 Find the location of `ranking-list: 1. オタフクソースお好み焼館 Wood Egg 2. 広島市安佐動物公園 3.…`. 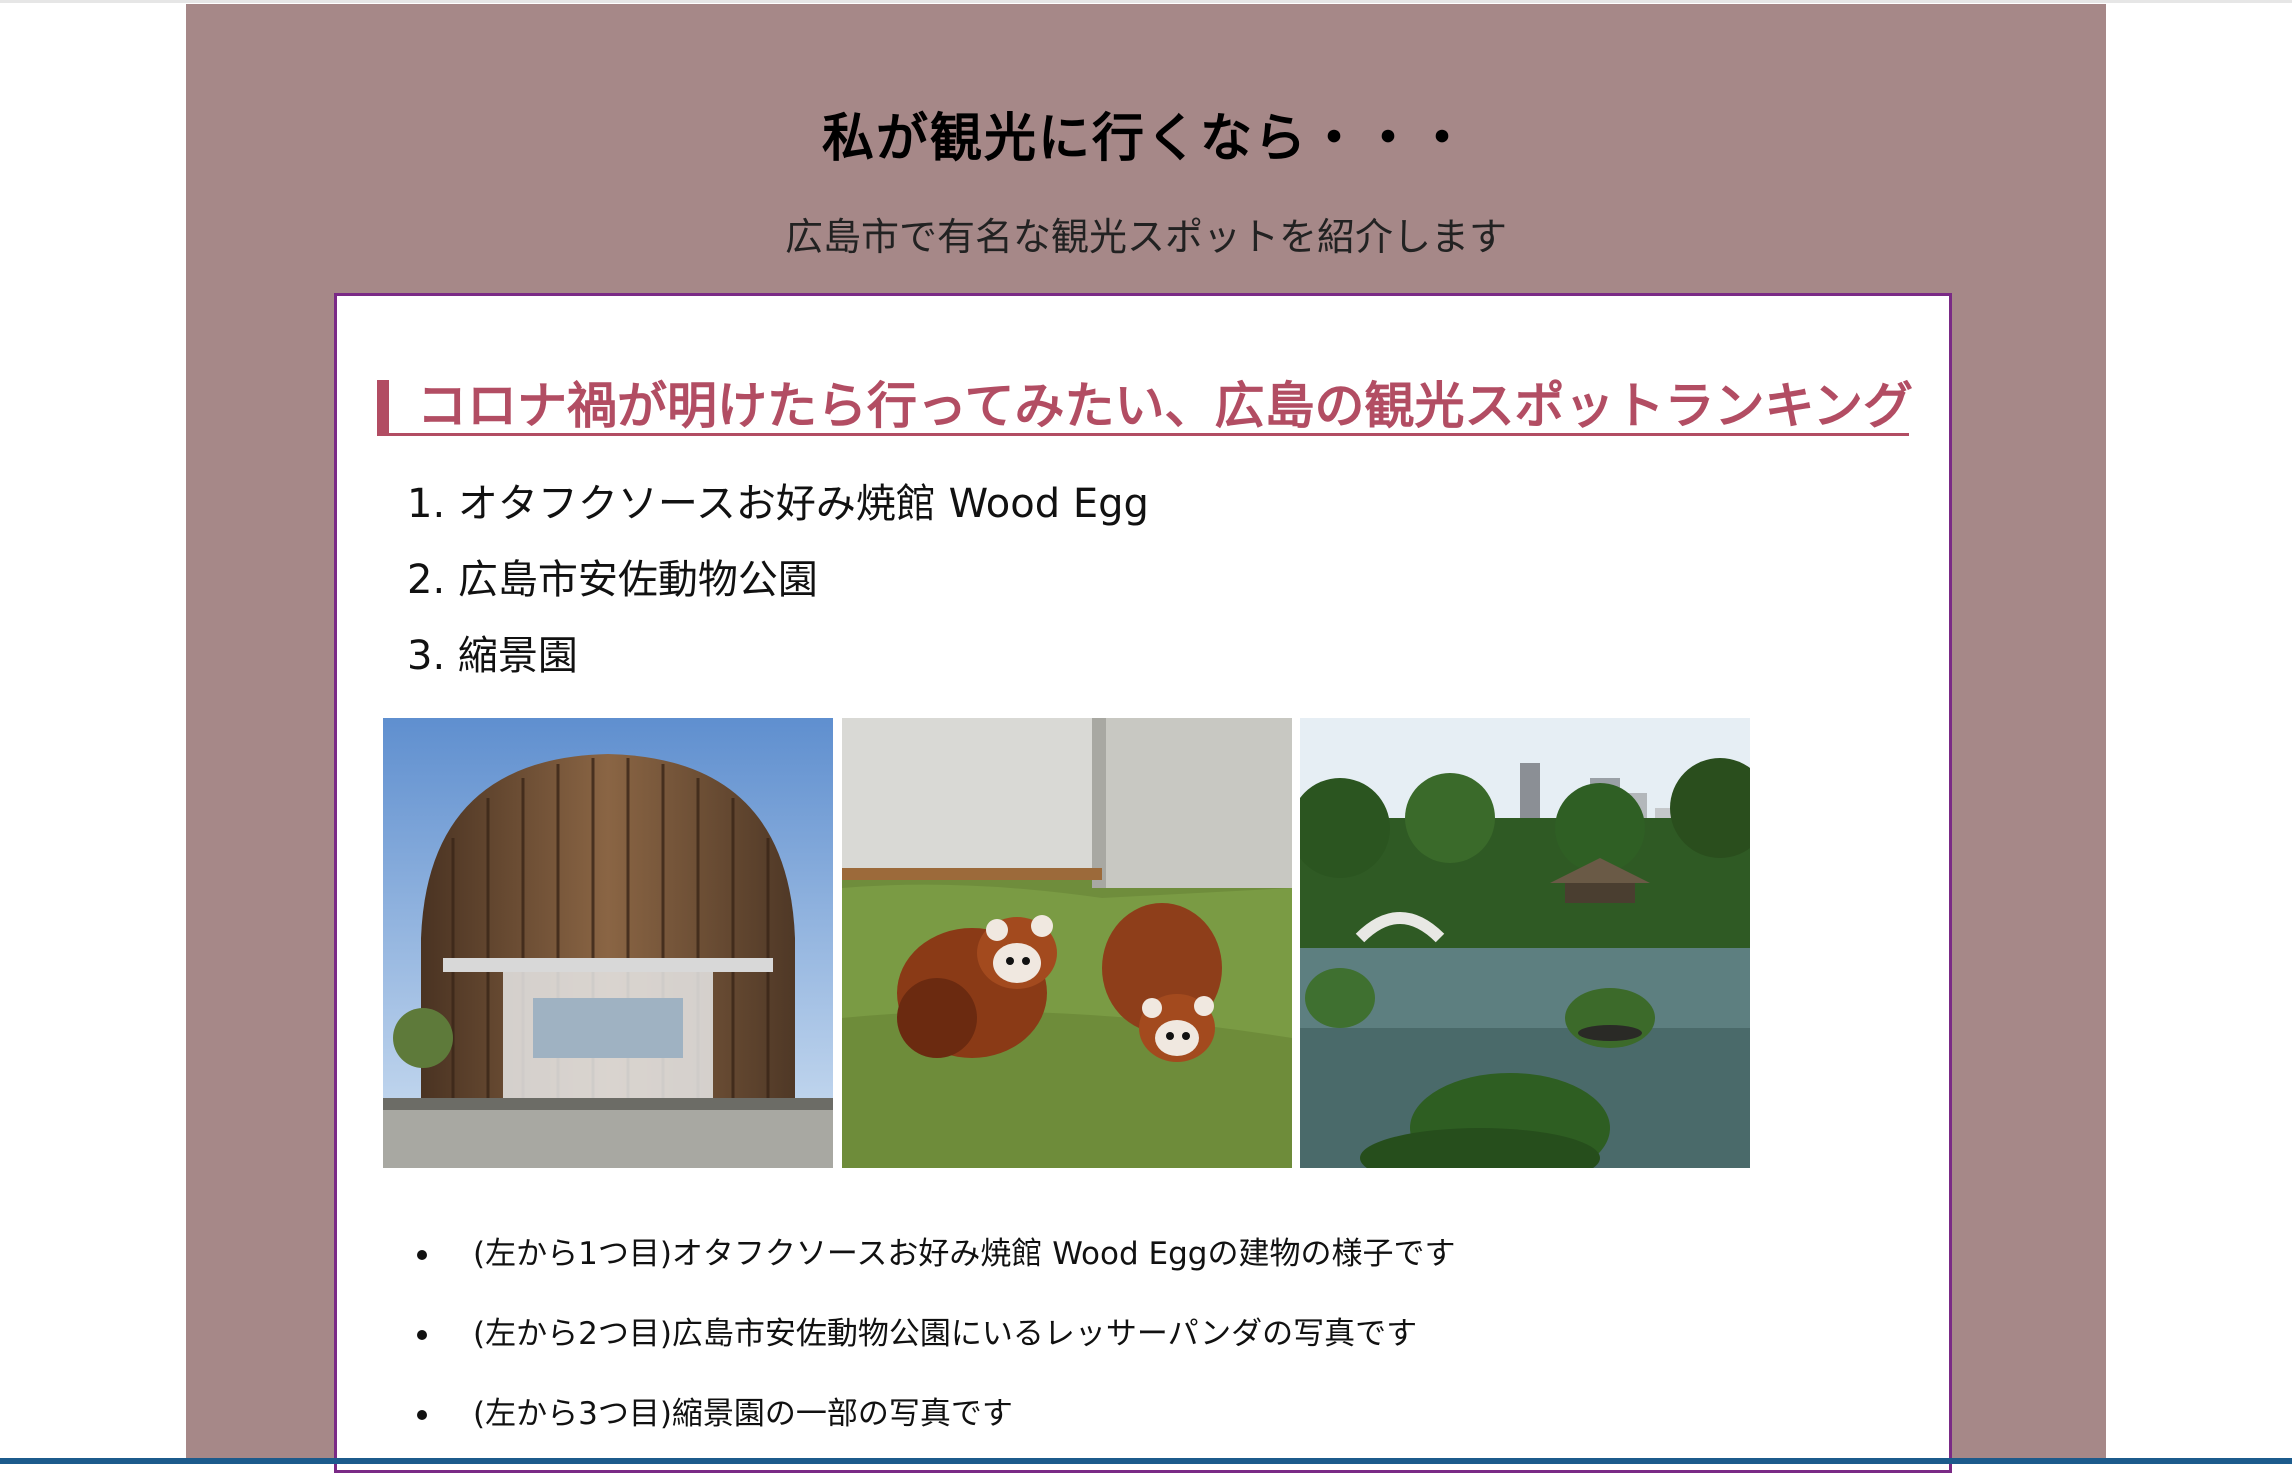

ranking-list: 1. オタフクソースお好み焼館 Wood Egg 2. 広島市安佐動物公園 3.… is located at coordinates (778, 580).